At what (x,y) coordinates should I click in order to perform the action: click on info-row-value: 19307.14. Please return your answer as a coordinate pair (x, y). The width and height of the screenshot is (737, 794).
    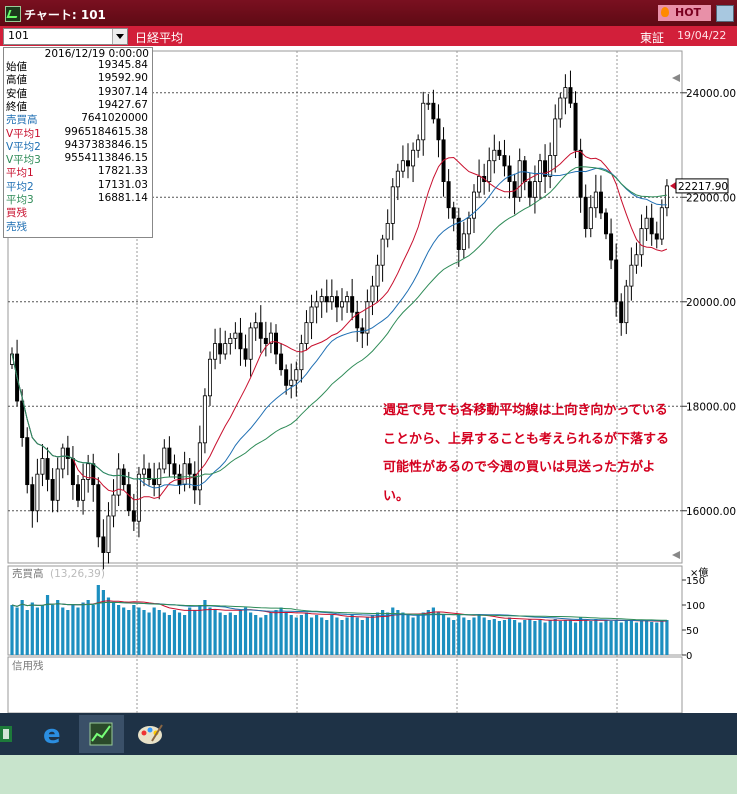
    Looking at the image, I should click on (122, 91).